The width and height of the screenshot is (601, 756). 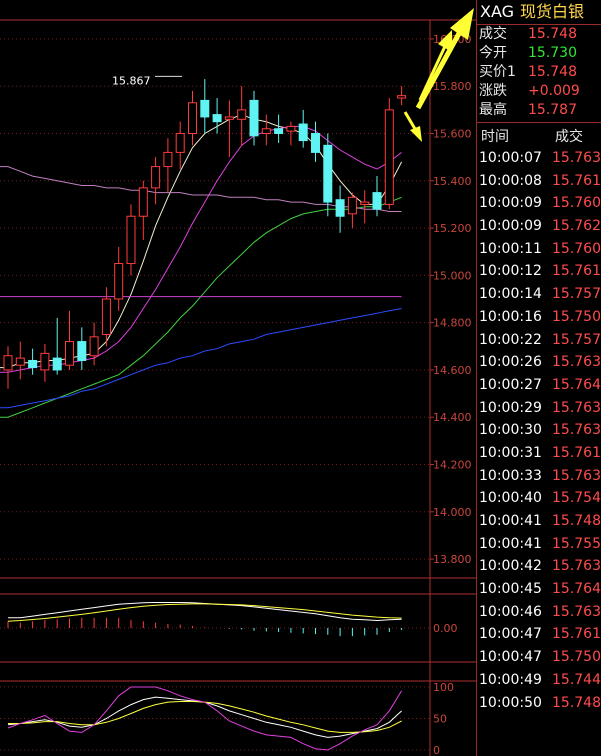 What do you see at coordinates (539, 544) in the screenshot?
I see `tick-row: 10:00:41 15.755` at bounding box center [539, 544].